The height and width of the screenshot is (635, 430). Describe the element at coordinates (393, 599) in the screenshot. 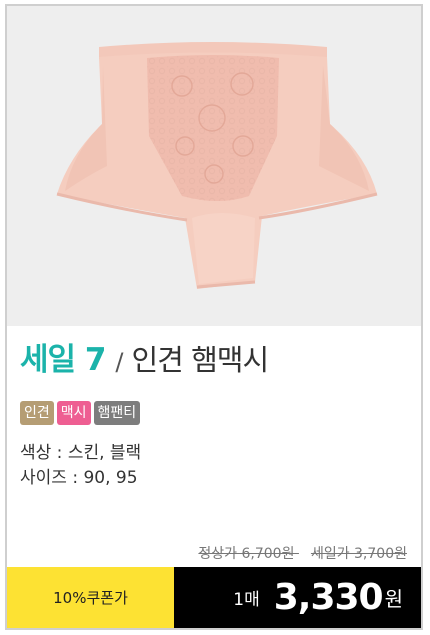

I see `currency-label: 원` at that location.